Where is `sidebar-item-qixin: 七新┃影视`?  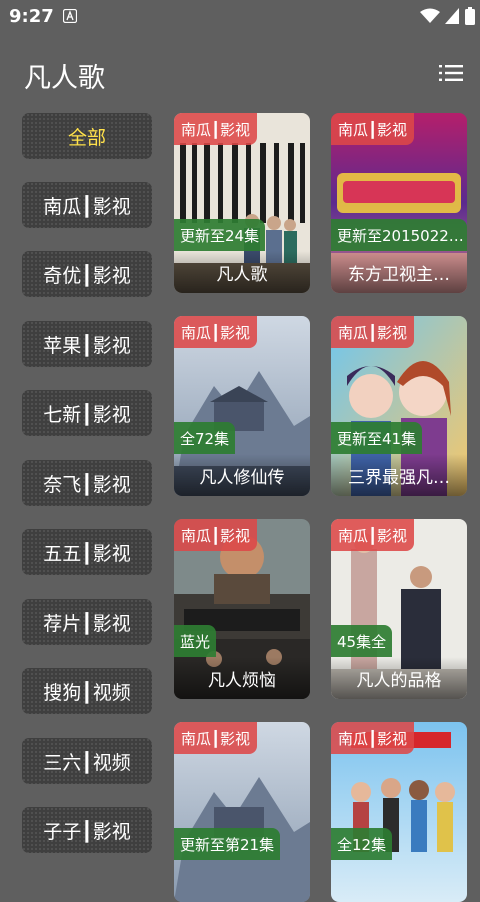
sidebar-item-qixin: 七新┃影视 is located at coordinates (87, 413).